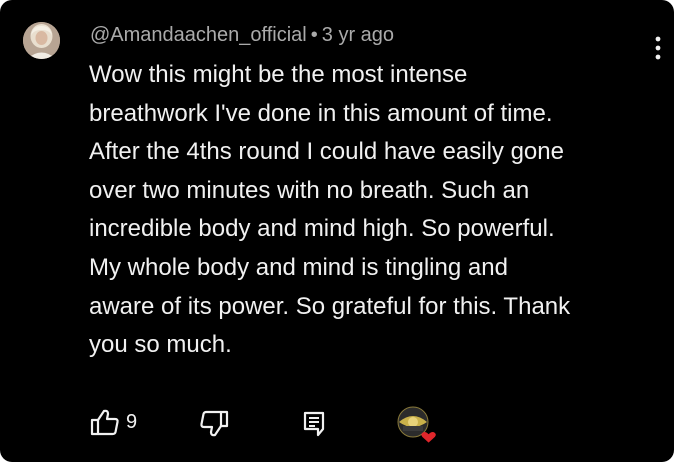 This screenshot has height=465, width=674. What do you see at coordinates (358, 35) in the screenshot?
I see `comment-timestamp: 3 yr ago` at bounding box center [358, 35].